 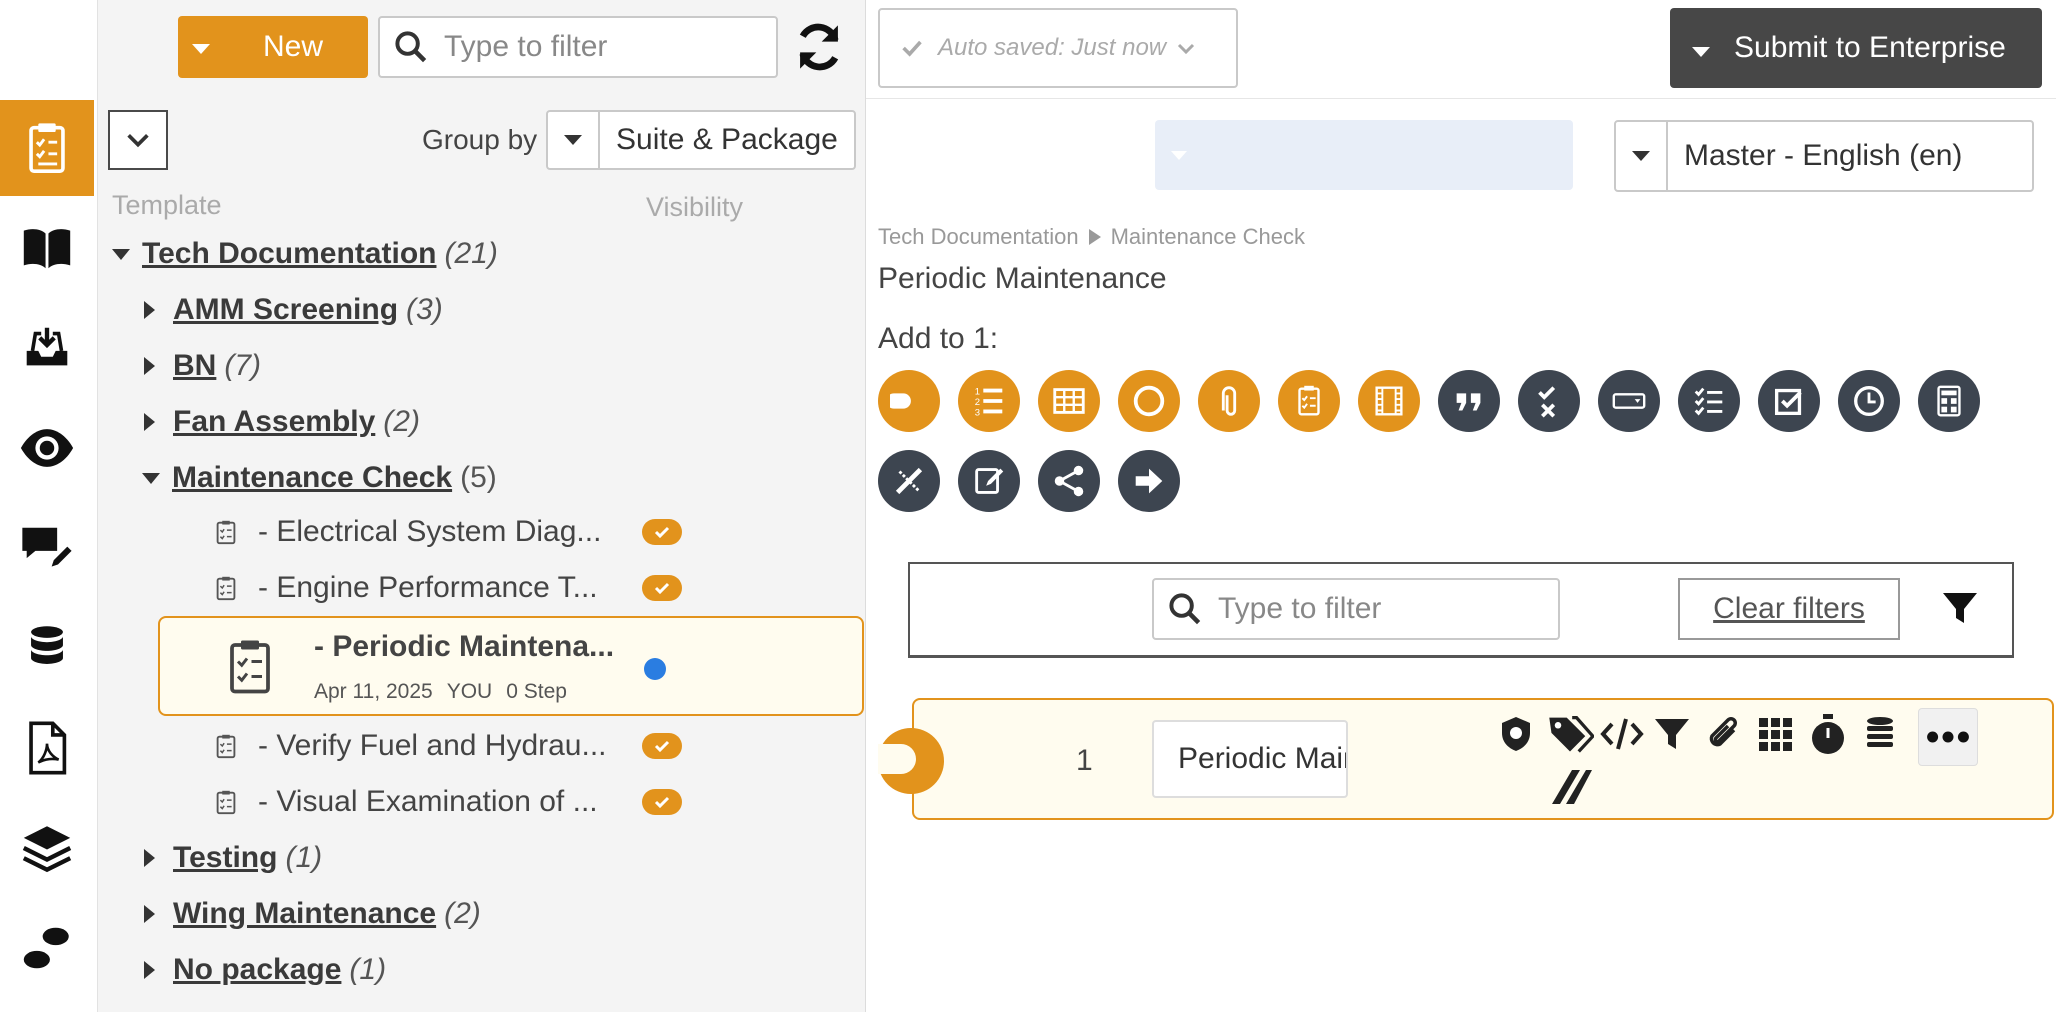 I want to click on coins-icon, so click(x=1880, y=734).